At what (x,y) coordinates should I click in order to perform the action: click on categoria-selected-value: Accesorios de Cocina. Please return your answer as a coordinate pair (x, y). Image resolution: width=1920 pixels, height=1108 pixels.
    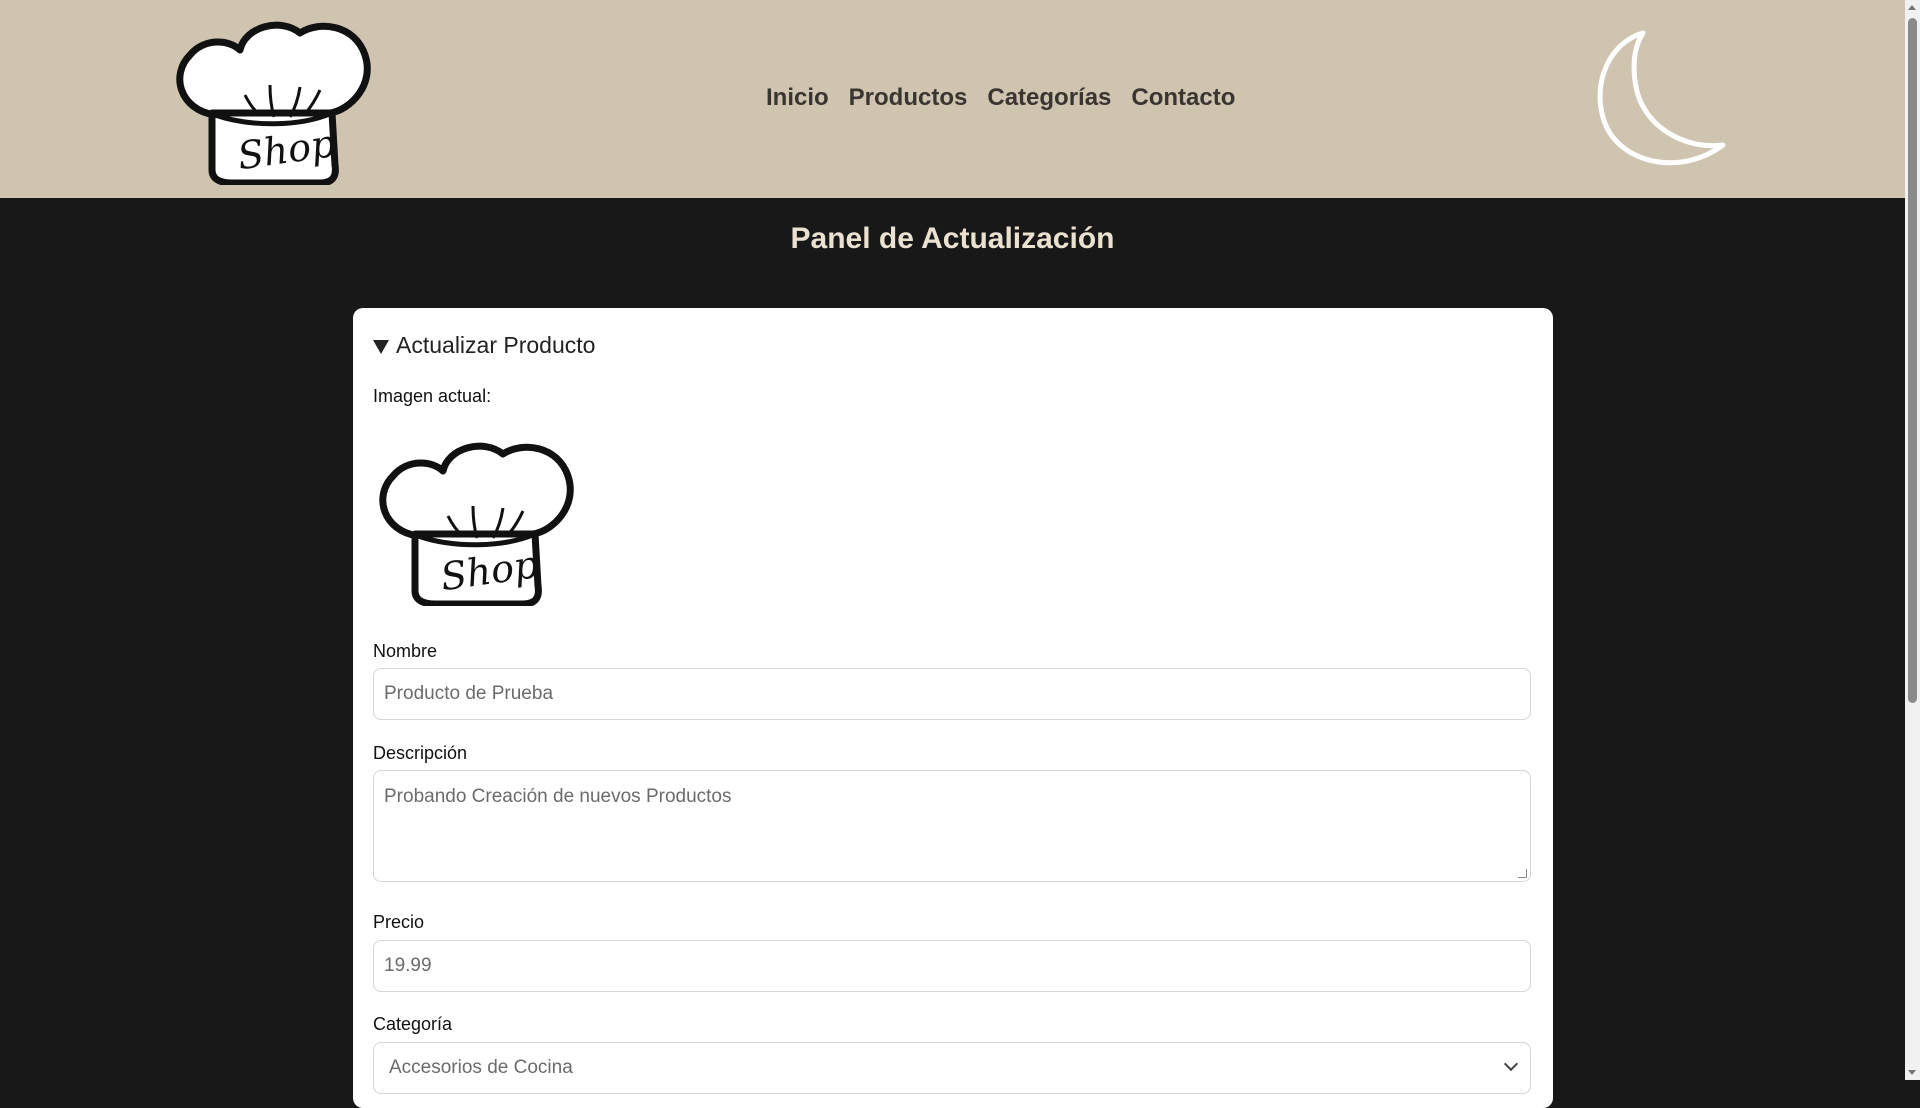
    Looking at the image, I should click on (481, 1067).